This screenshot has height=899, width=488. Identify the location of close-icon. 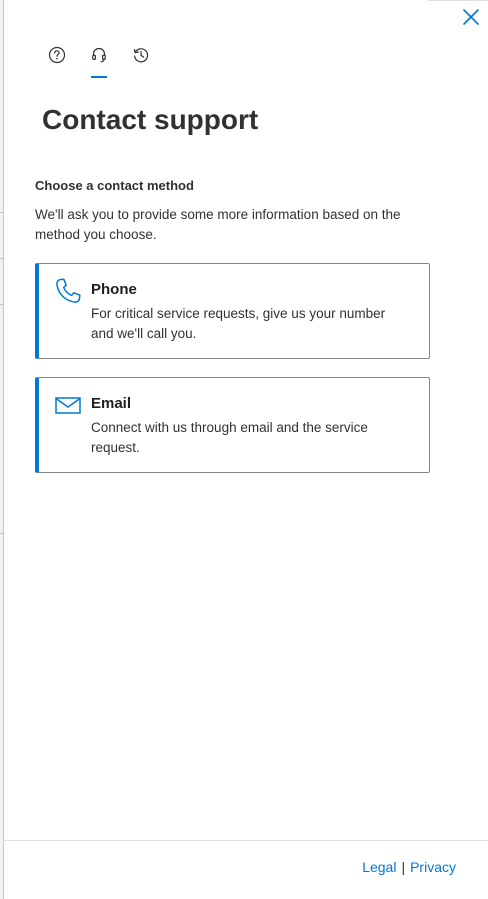
(471, 17).